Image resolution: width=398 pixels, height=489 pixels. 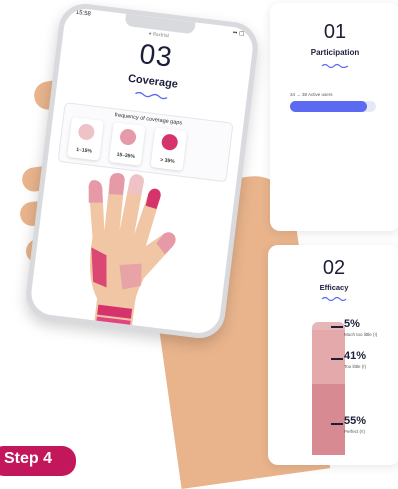 I want to click on pct-label: 41%, so click(x=355, y=356).